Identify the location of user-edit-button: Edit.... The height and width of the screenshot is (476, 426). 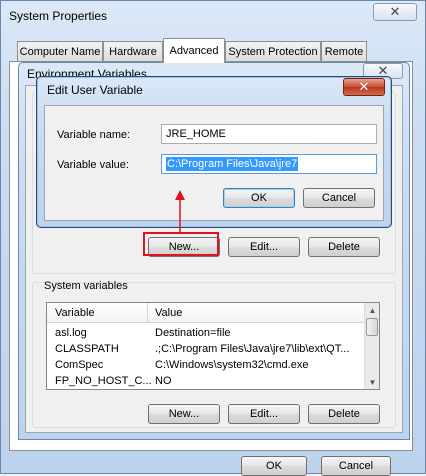
(264, 247).